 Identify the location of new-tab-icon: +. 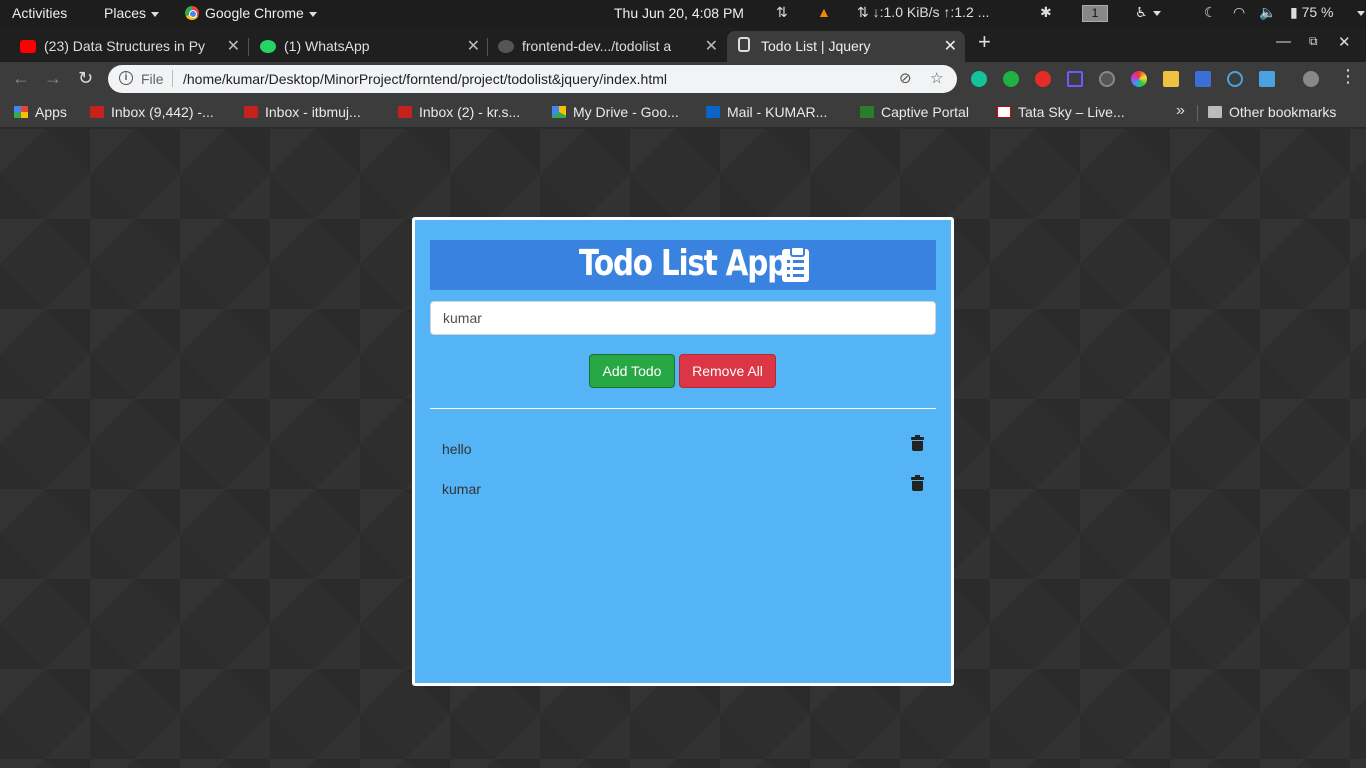
(984, 42).